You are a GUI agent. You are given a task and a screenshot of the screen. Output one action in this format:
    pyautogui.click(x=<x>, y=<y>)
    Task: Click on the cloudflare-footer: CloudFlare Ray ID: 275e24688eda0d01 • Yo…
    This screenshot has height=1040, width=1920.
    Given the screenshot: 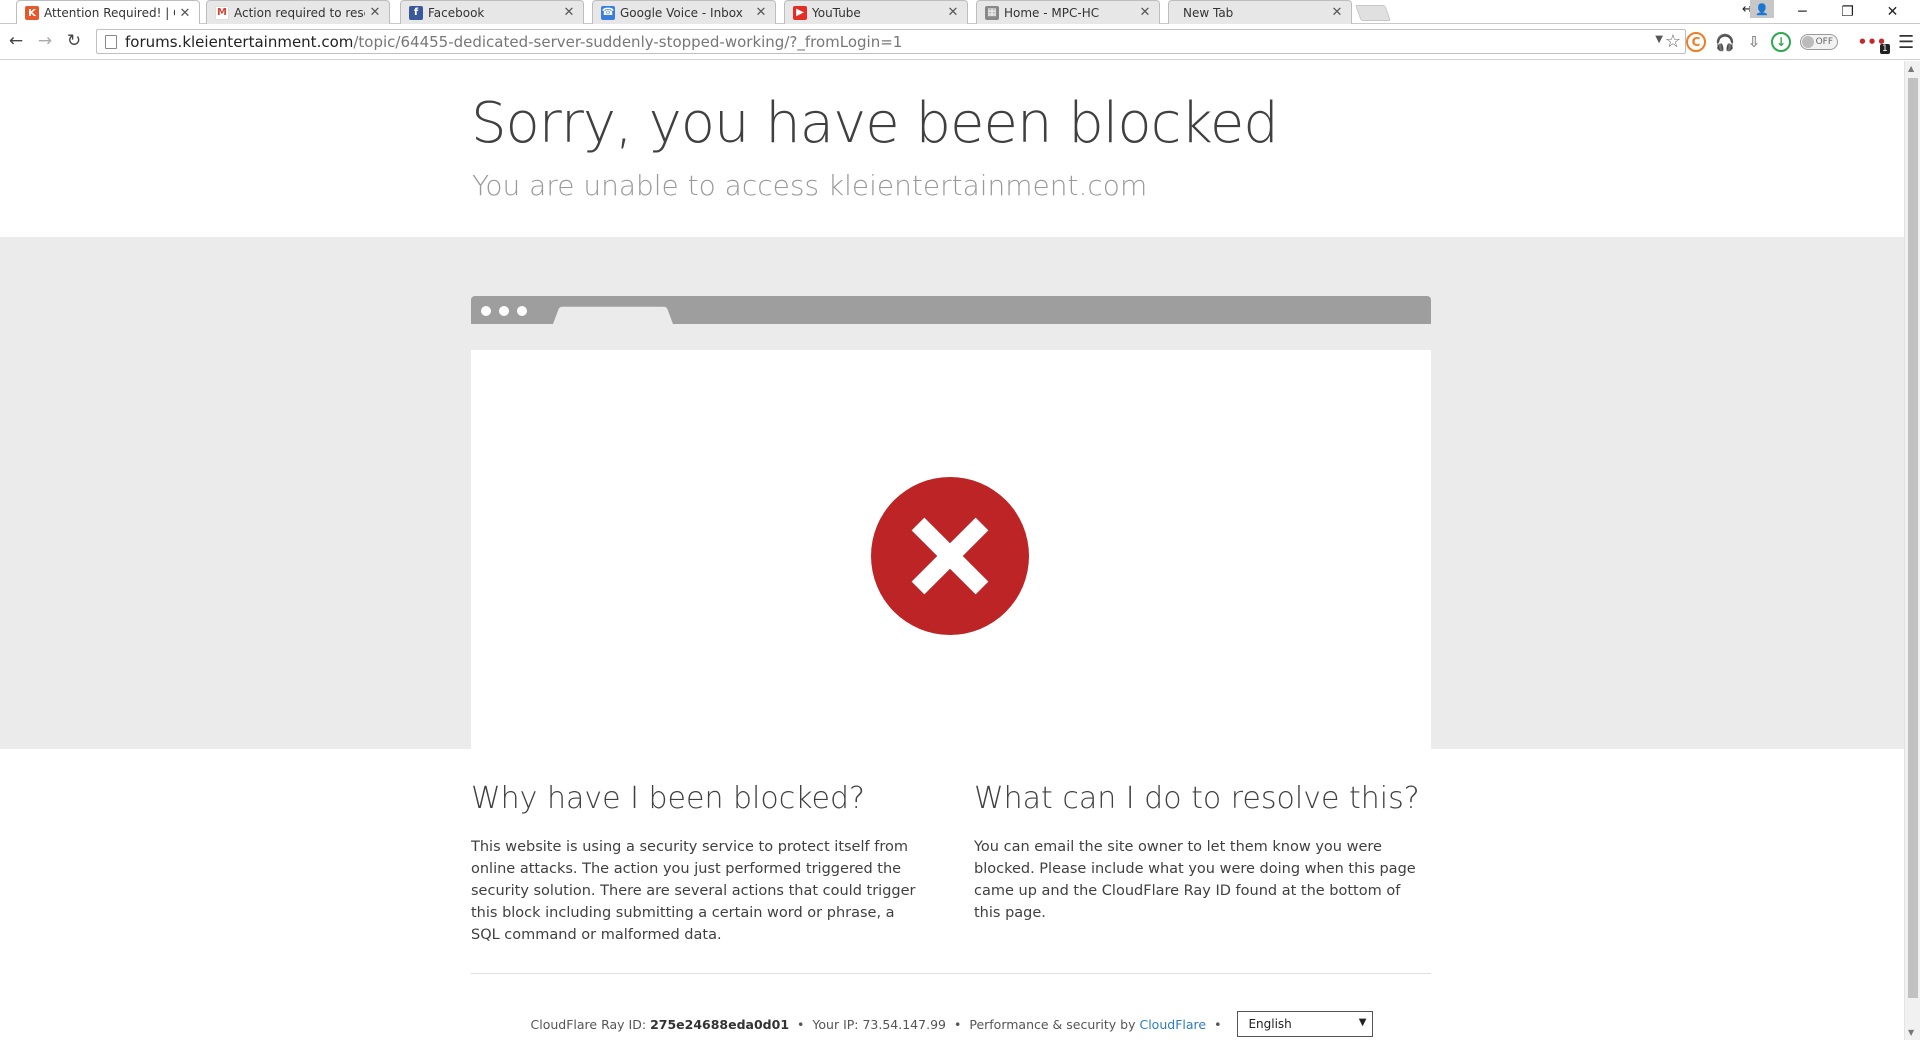 What is the action you would take?
    pyautogui.click(x=952, y=1024)
    